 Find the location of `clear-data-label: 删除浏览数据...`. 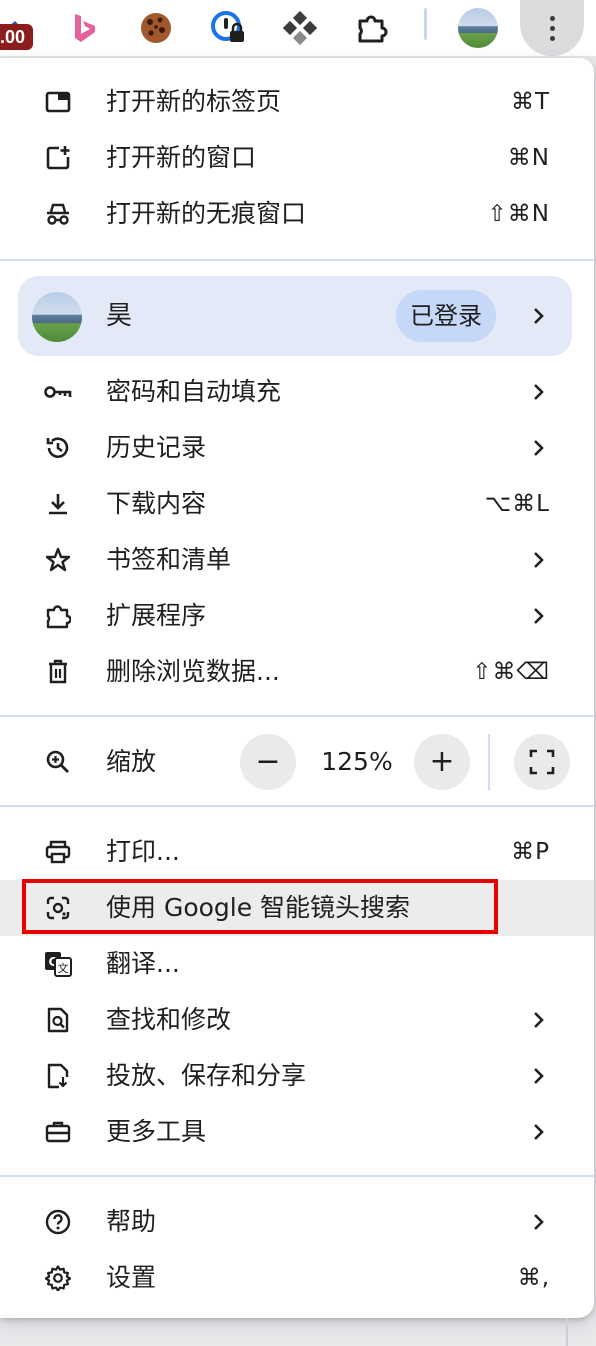

clear-data-label: 删除浏览数据... is located at coordinates (193, 671).